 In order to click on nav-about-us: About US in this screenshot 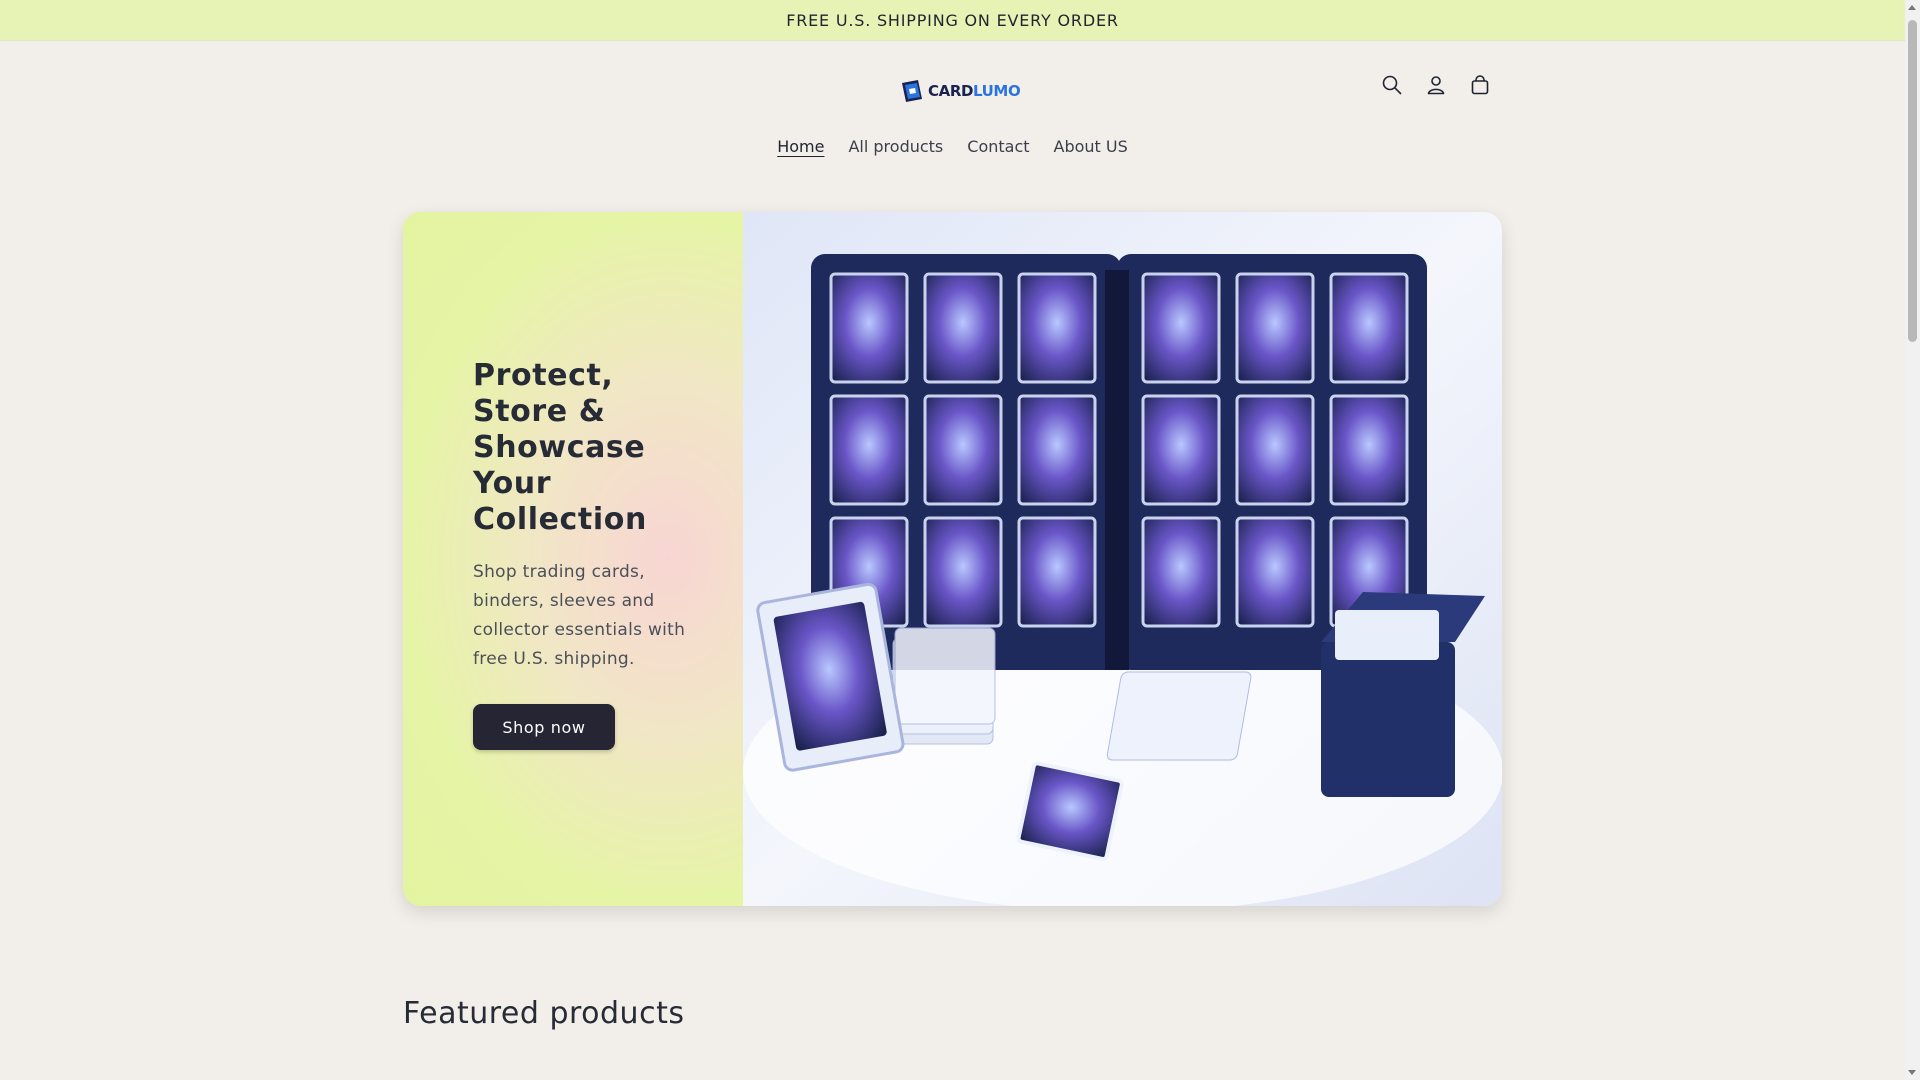, I will do `click(1091, 146)`.